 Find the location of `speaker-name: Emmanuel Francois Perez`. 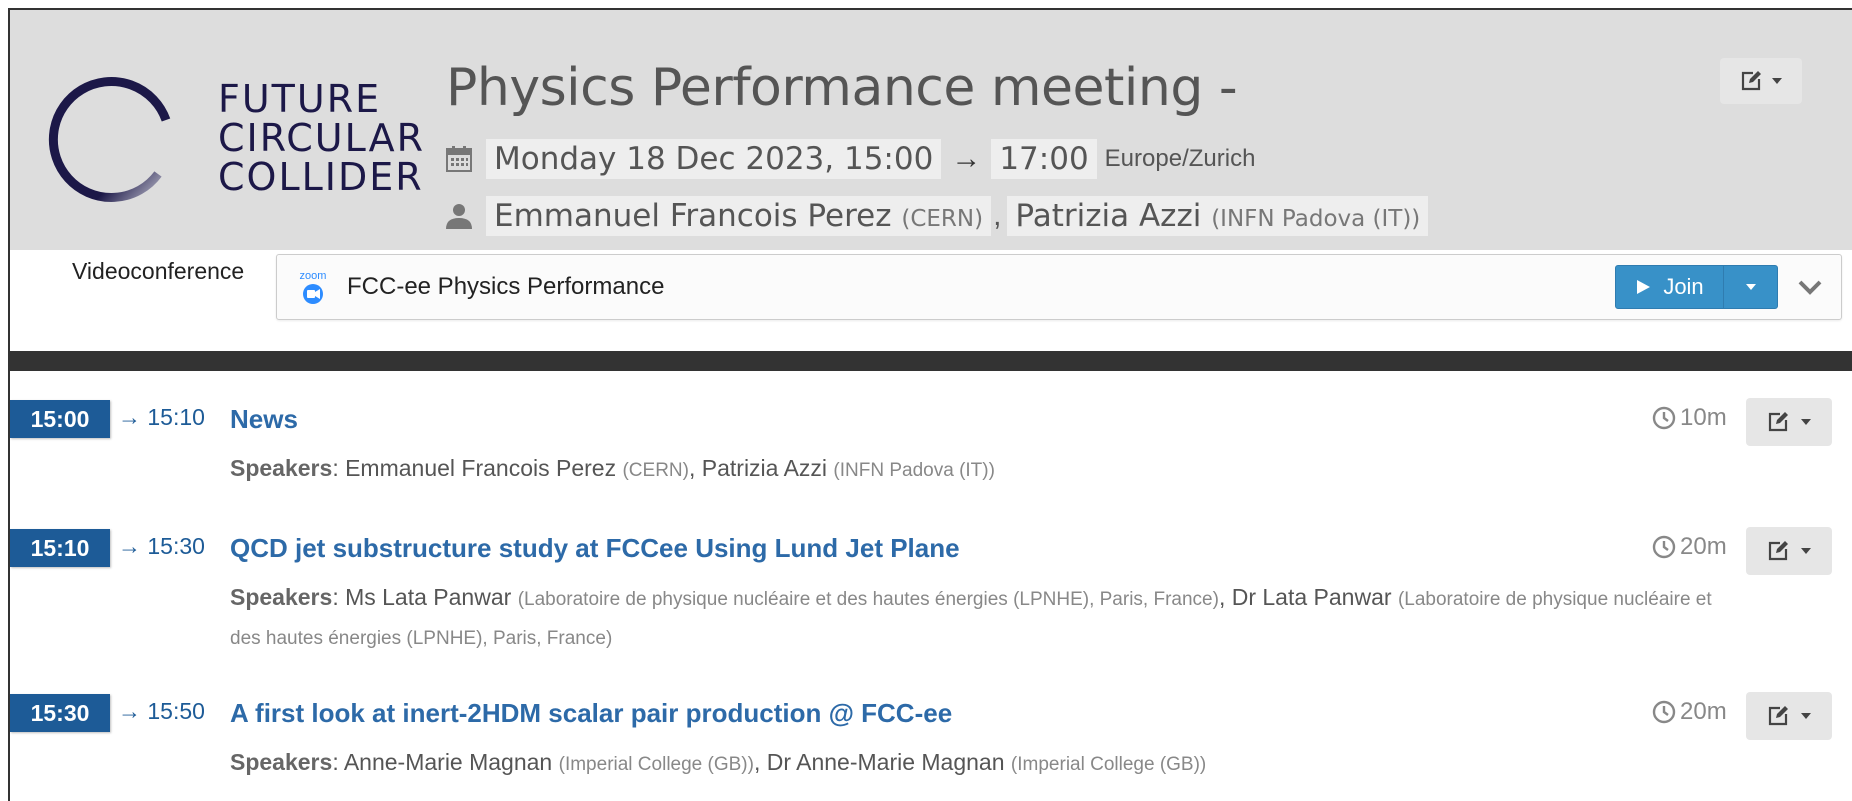

speaker-name: Emmanuel Francois Perez is located at coordinates (480, 468).